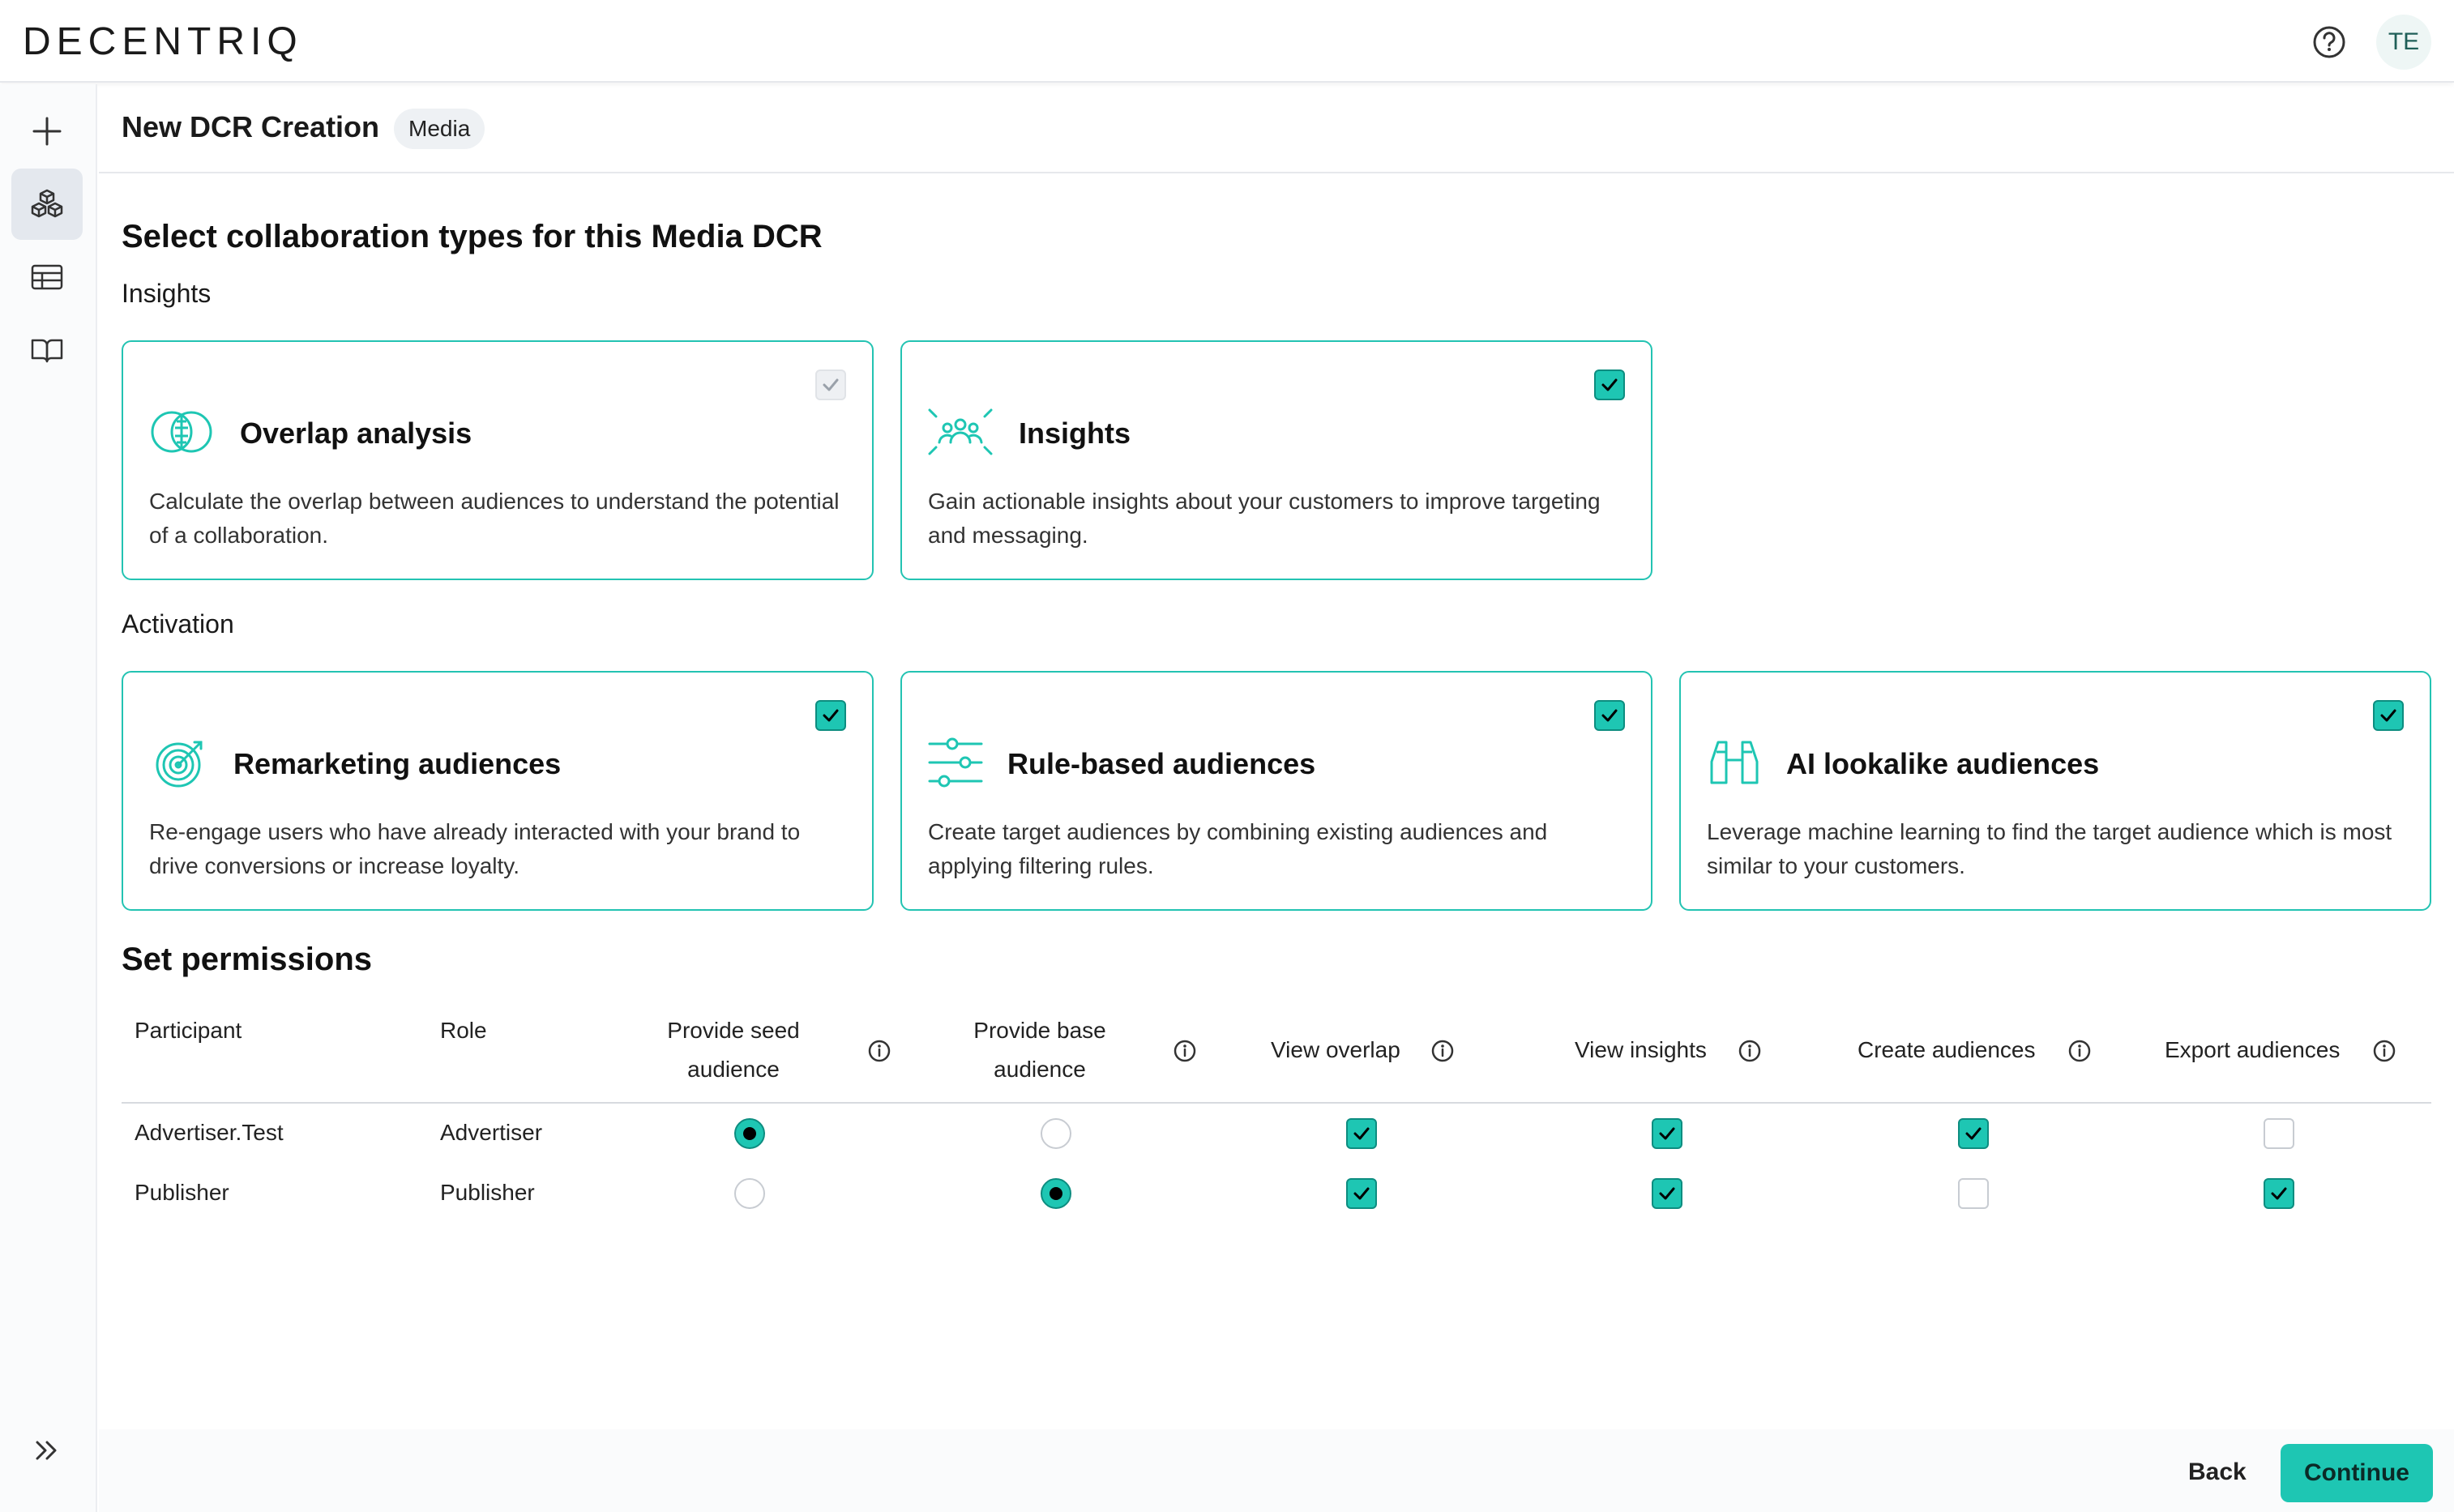 The height and width of the screenshot is (1512, 2454). Describe the element at coordinates (1227, 41) in the screenshot. I see `top-bar: DECENTRIQ TE` at that location.